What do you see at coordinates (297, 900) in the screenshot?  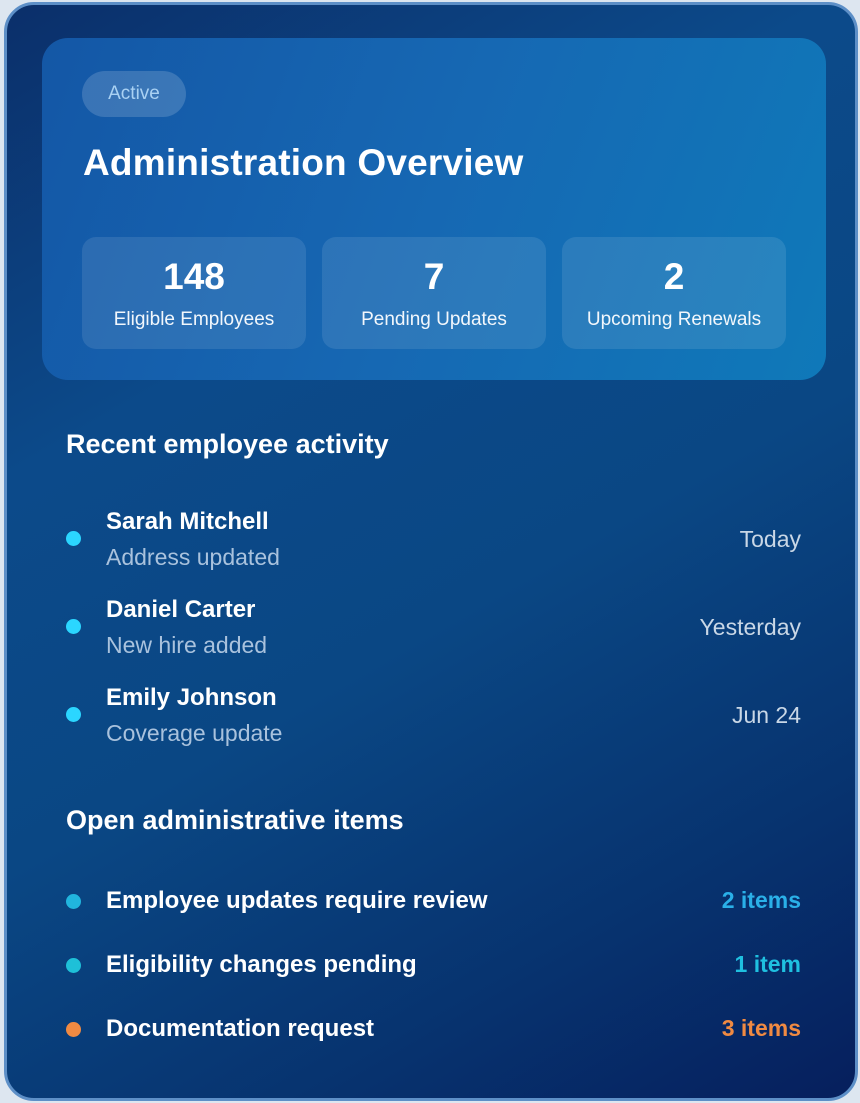 I see `open-item-label: Employee updates require review` at bounding box center [297, 900].